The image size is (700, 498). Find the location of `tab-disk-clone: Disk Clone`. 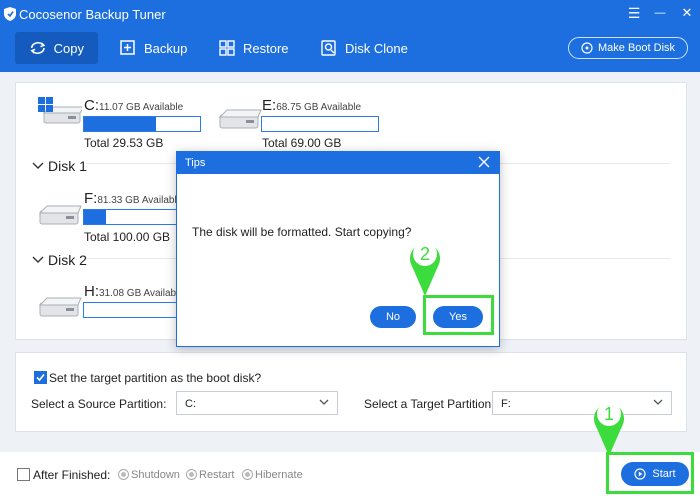

tab-disk-clone: Disk Clone is located at coordinates (364, 48).